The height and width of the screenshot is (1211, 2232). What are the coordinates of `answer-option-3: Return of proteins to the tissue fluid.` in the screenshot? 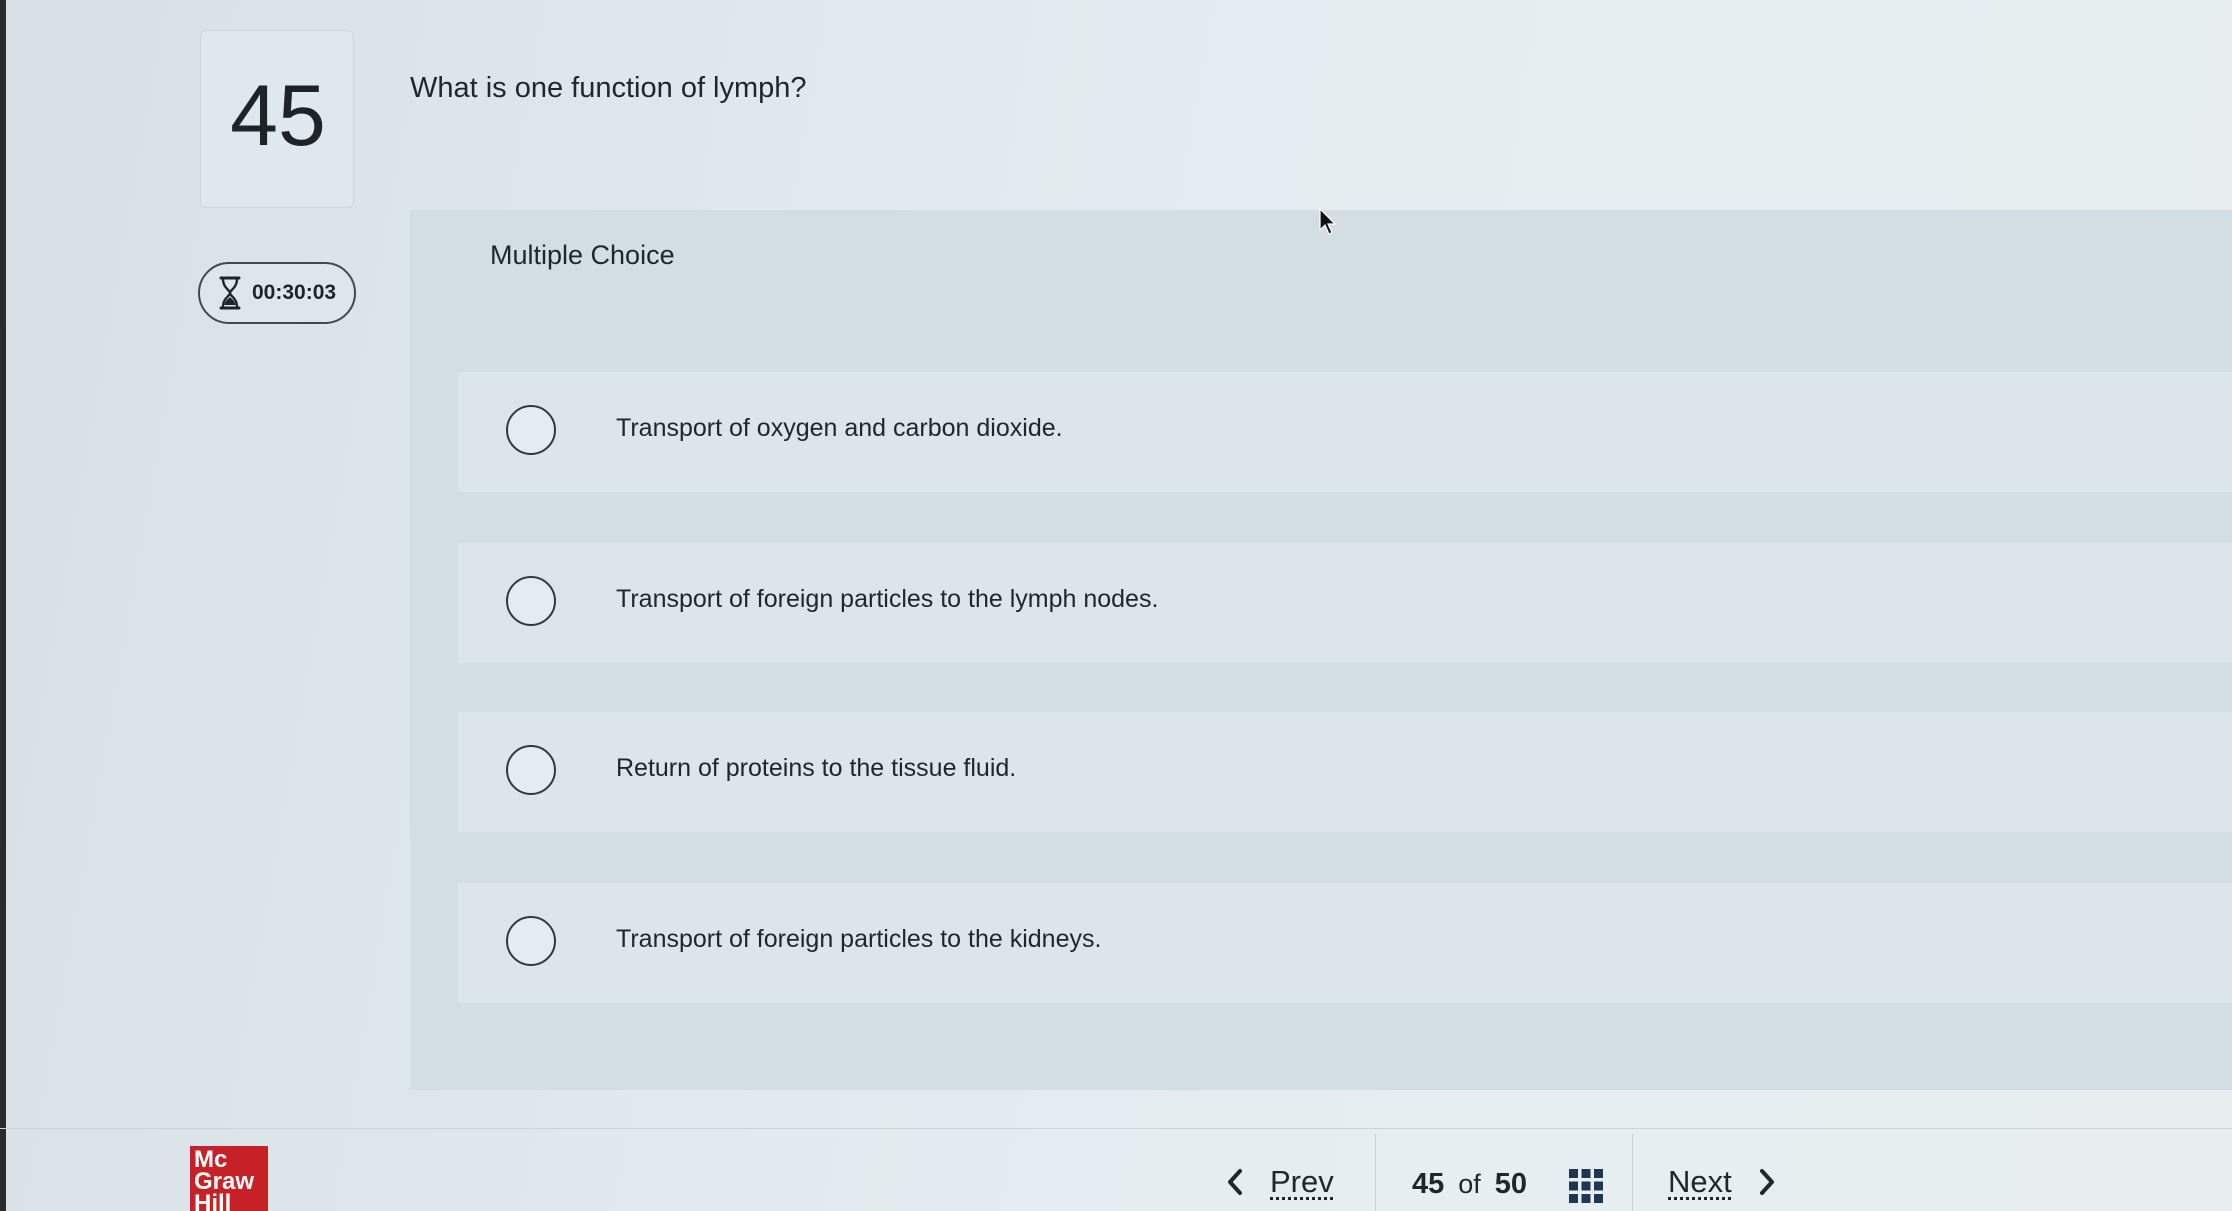 It's located at (1345, 772).